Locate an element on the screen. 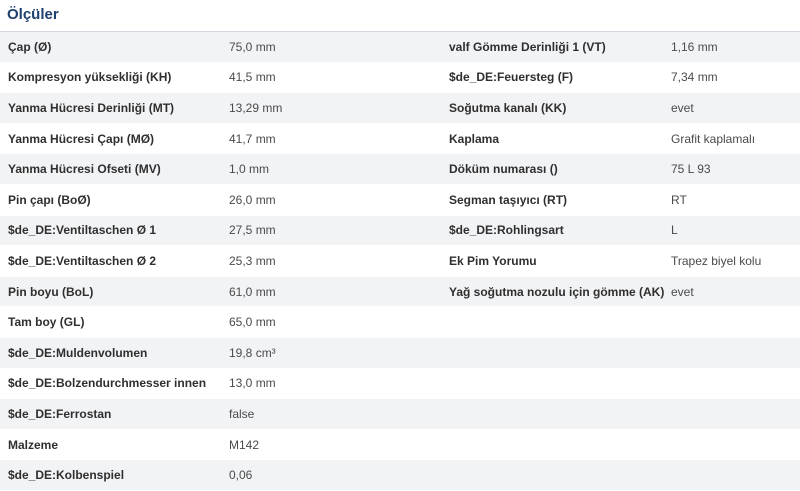 This screenshot has width=800, height=491. spec-value: 75 L 93 is located at coordinates (691, 169).